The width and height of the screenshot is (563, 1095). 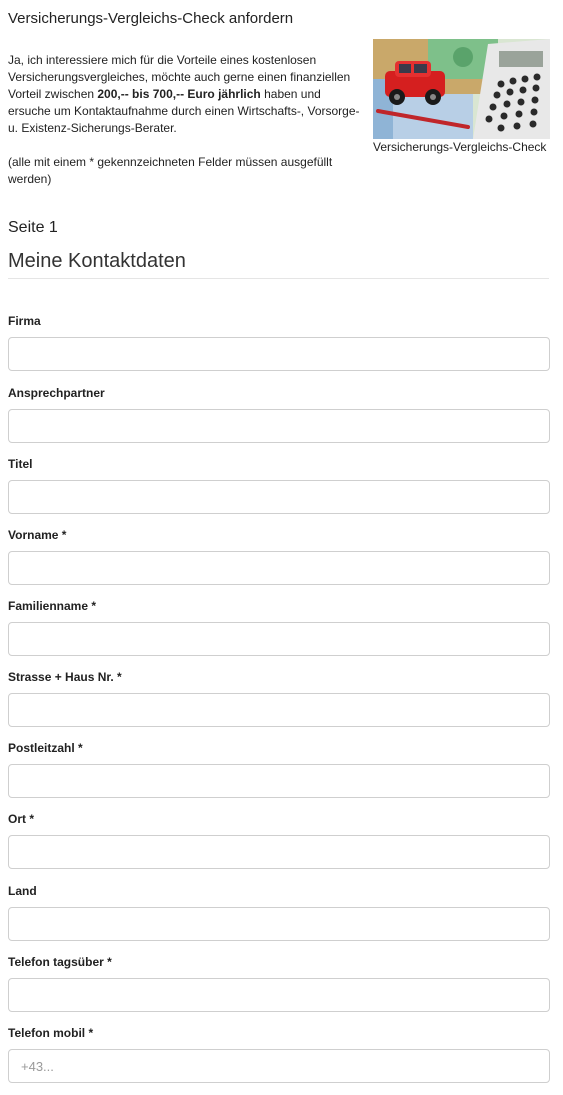 I want to click on field-strasse: Strasse + Haus Nr. *, so click(x=279, y=698).